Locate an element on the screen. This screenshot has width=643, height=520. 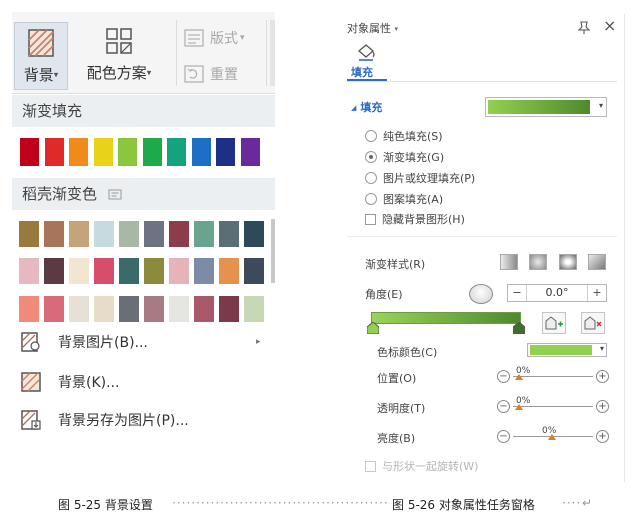
delete-stop-button is located at coordinates (593, 323).